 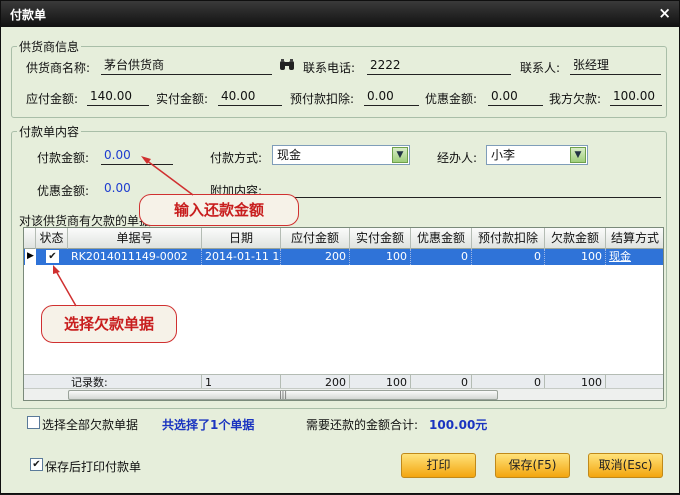 I want to click on payable-label: 应付金额:, so click(x=52, y=99).